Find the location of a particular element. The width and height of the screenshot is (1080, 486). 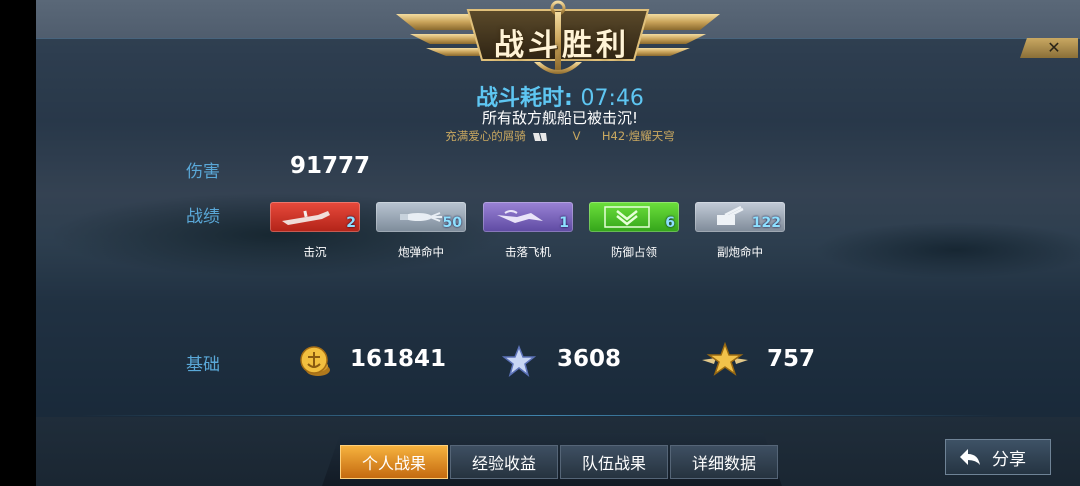

player-tag: V is located at coordinates (576, 136).